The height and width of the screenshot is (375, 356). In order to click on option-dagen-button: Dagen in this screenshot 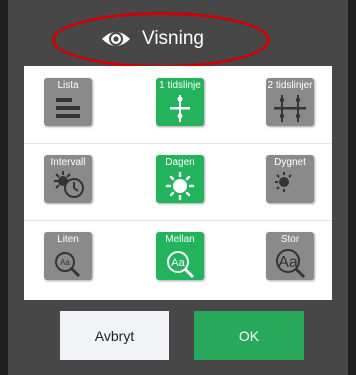, I will do `click(180, 179)`.